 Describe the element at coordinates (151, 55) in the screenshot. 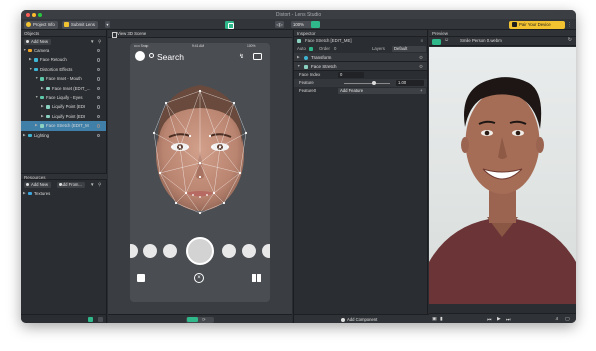

I see `search-magnifier-icon` at that location.